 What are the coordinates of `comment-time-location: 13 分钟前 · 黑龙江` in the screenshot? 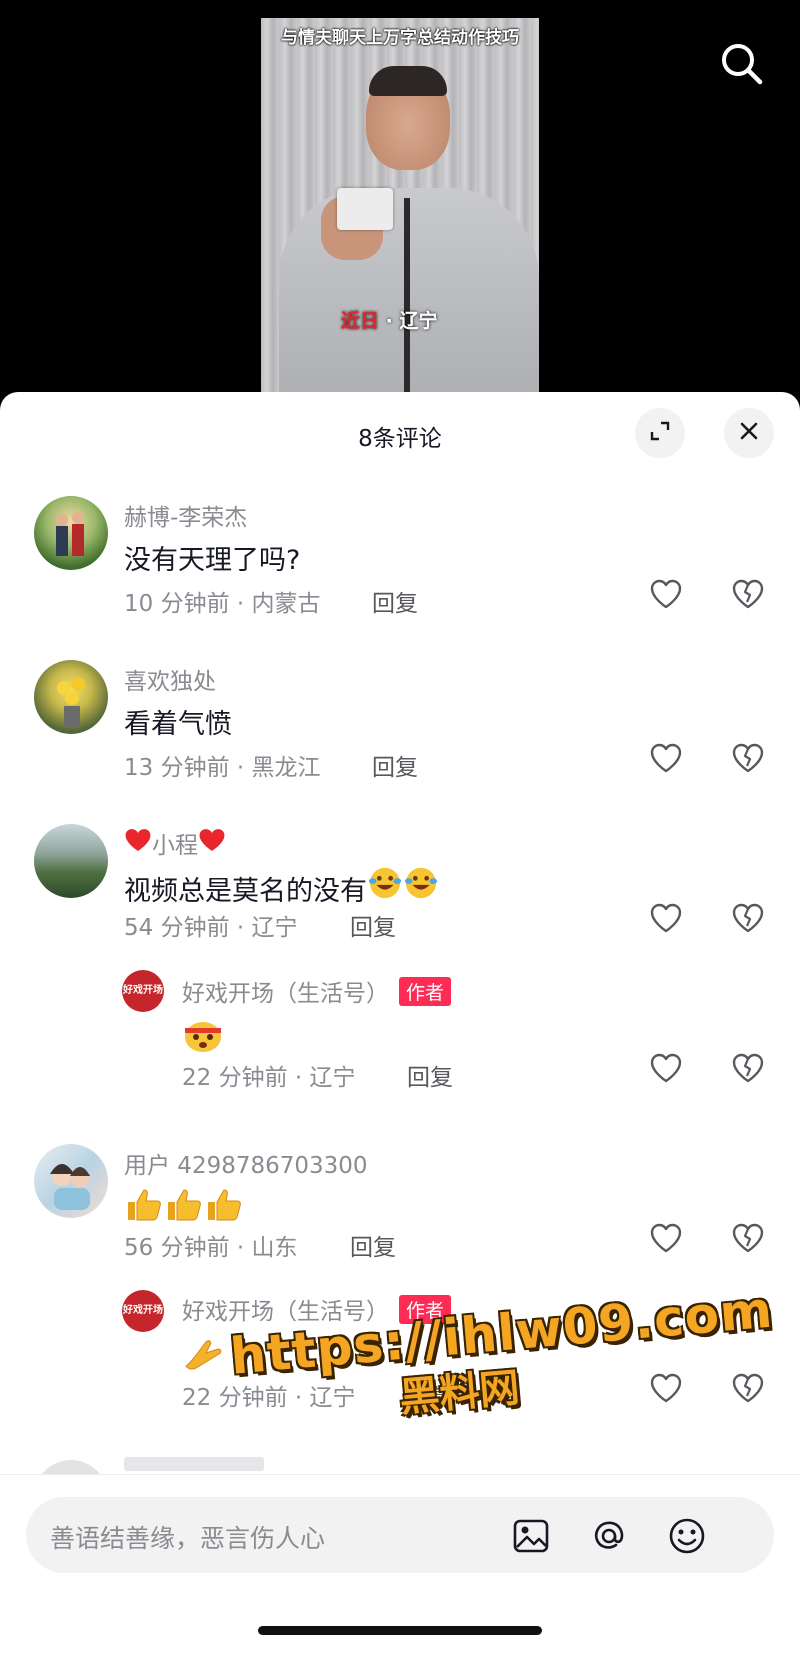 It's located at (222, 768).